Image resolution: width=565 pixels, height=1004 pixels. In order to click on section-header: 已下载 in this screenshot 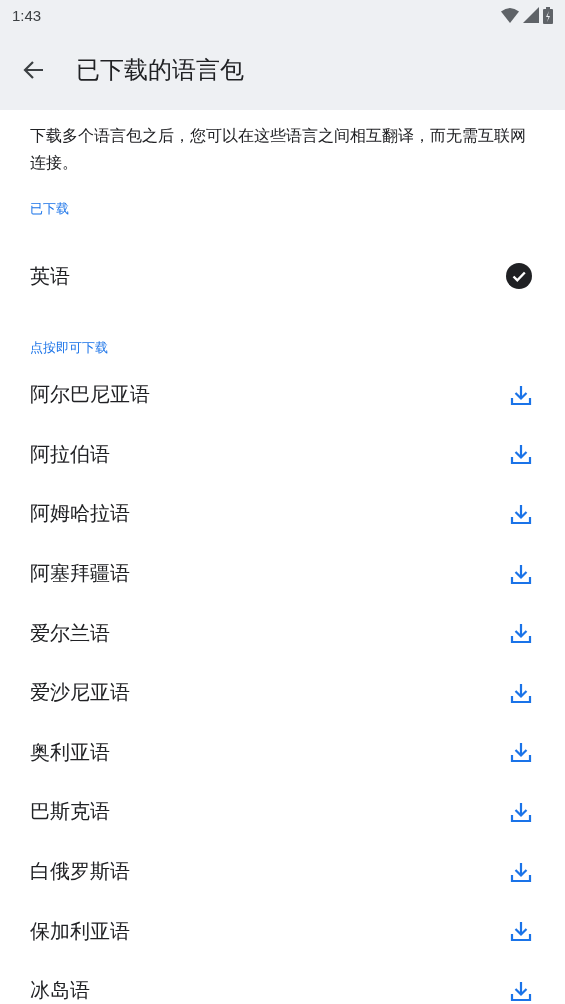, I will do `click(49, 208)`.